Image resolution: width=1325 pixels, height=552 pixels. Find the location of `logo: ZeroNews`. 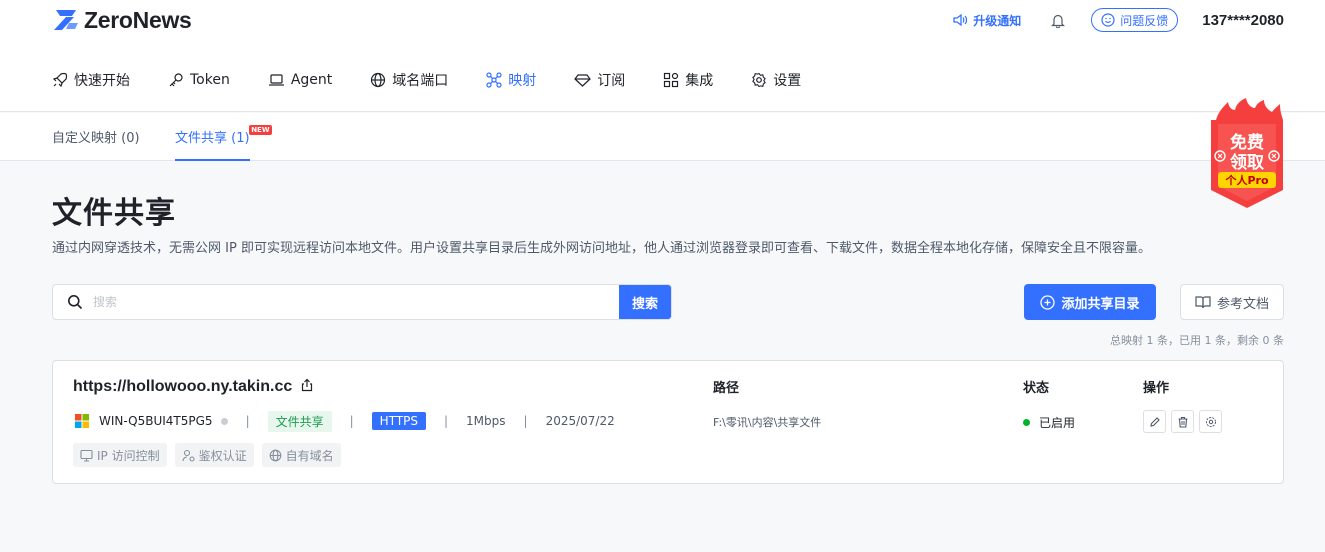

logo: ZeroNews is located at coordinates (122, 20).